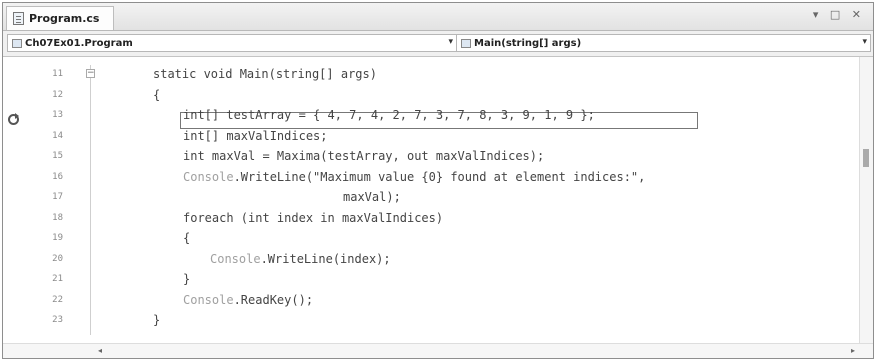  What do you see at coordinates (438, 350) in the screenshot?
I see `horizontal-scrollbar: ◂ ▸` at bounding box center [438, 350].